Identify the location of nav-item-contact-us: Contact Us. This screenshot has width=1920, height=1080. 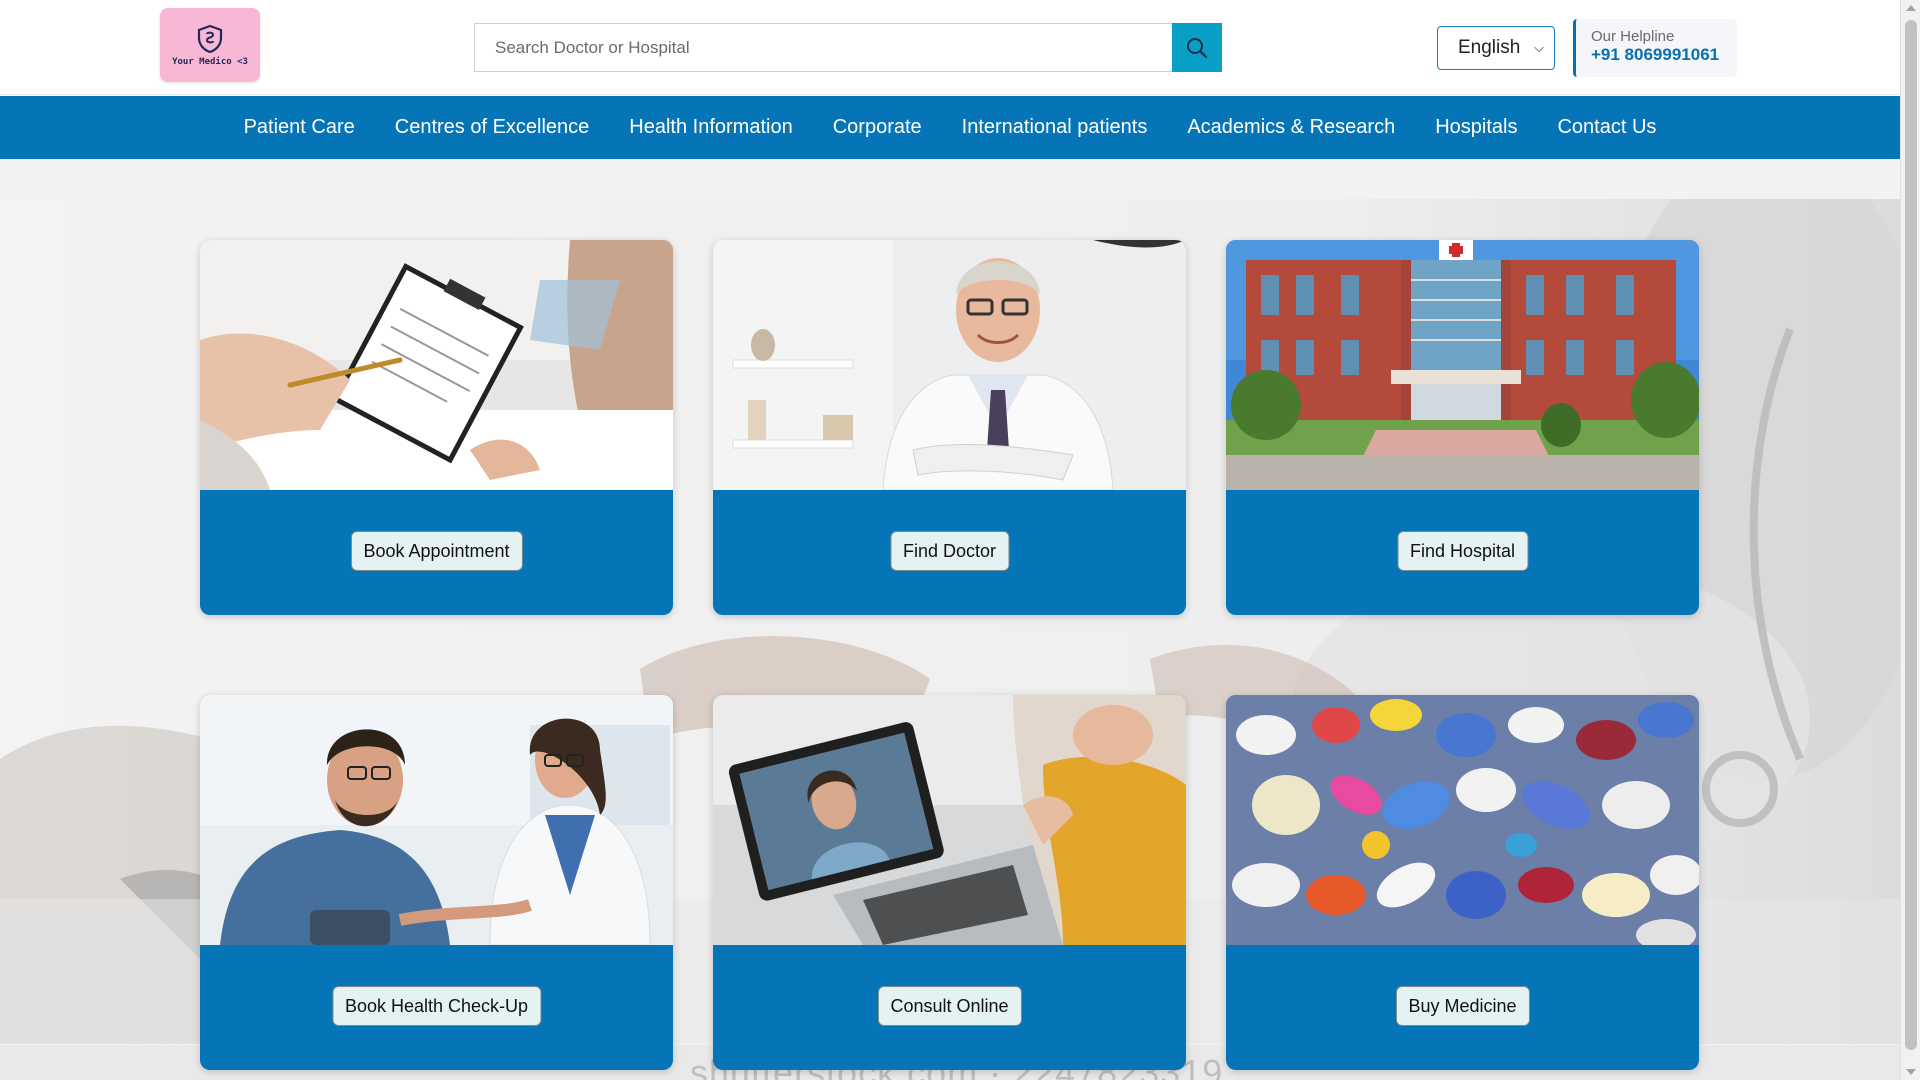
(1606, 127).